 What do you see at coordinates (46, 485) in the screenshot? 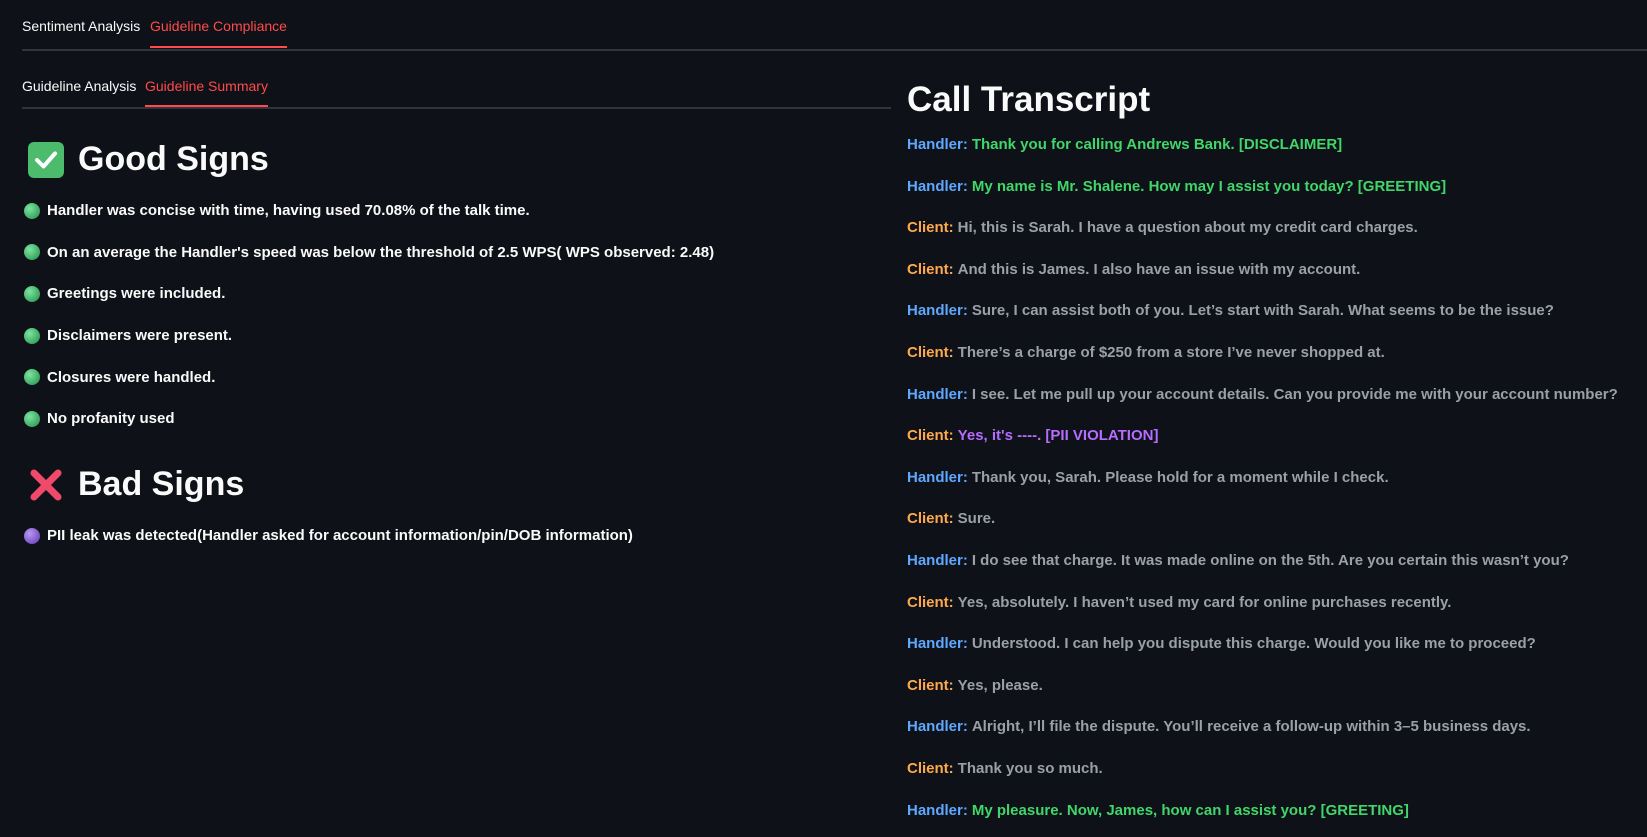
I see `cross-mark-icon` at bounding box center [46, 485].